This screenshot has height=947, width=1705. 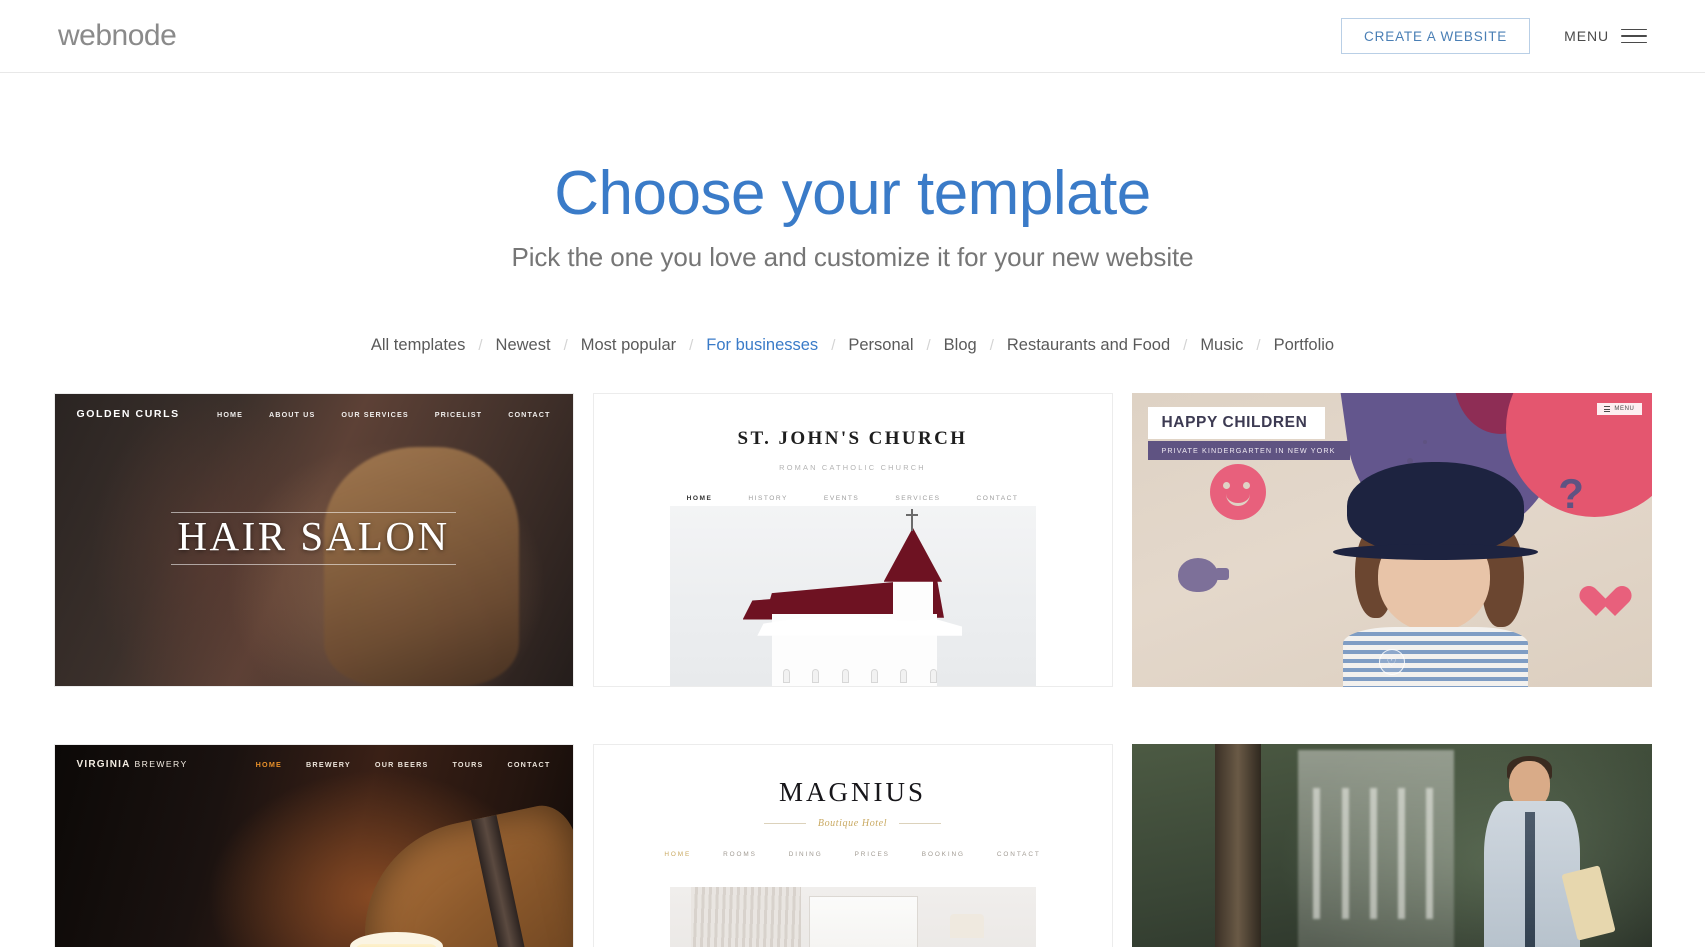 I want to click on menu-label: MENU, so click(x=1586, y=36).